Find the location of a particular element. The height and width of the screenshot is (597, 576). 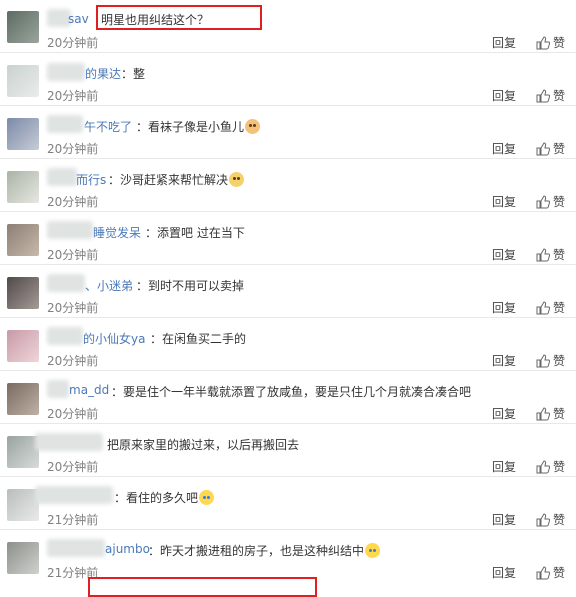

comment-item: 的果达 ：整 20分钟前 回复 赞 is located at coordinates (288, 79).